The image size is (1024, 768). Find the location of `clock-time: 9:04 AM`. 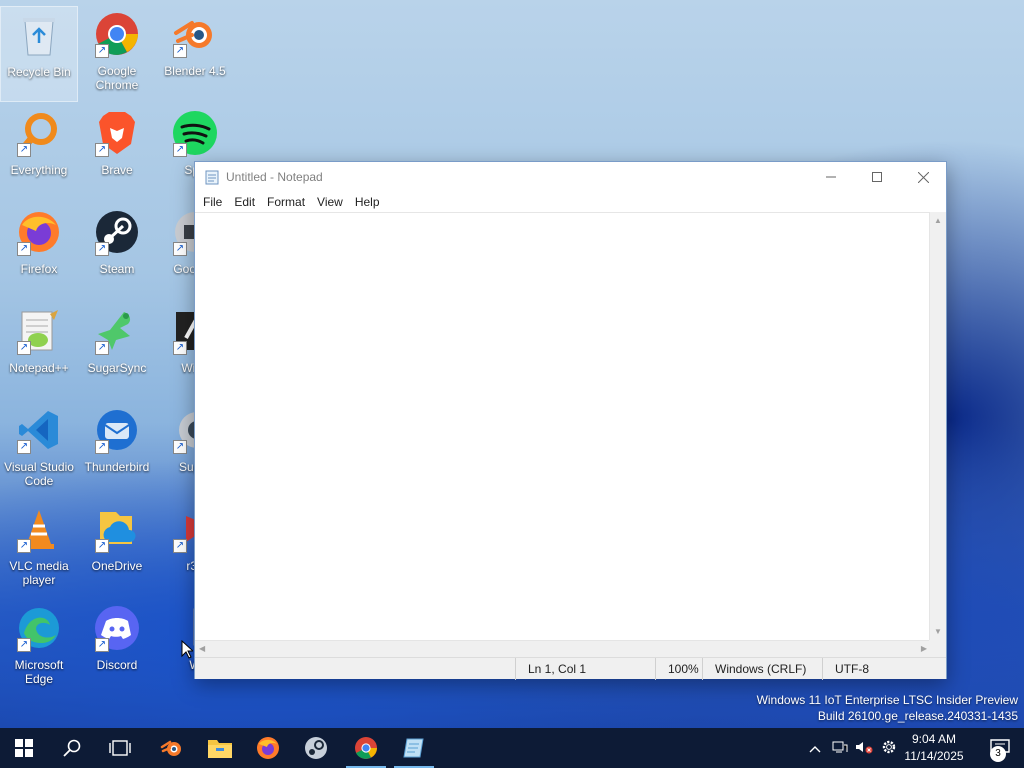

clock-time: 9:04 AM is located at coordinates (934, 739).